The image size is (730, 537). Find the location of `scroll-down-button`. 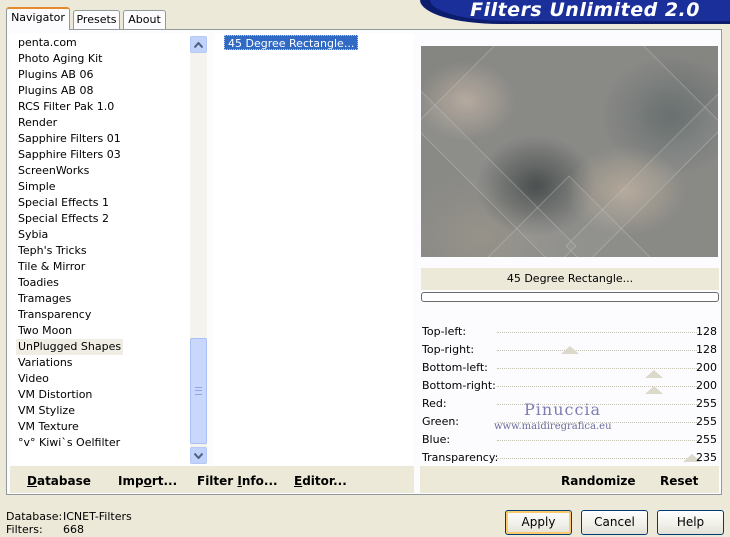

scroll-down-button is located at coordinates (198, 455).